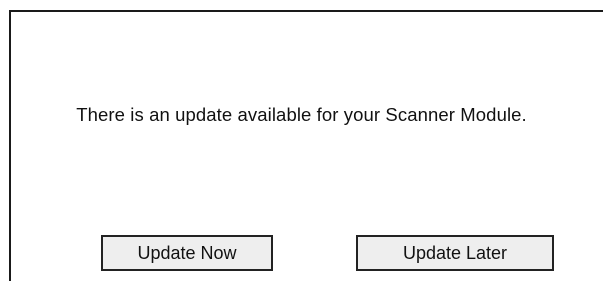  Describe the element at coordinates (187, 253) in the screenshot. I see `update-now-button: Update Now` at that location.